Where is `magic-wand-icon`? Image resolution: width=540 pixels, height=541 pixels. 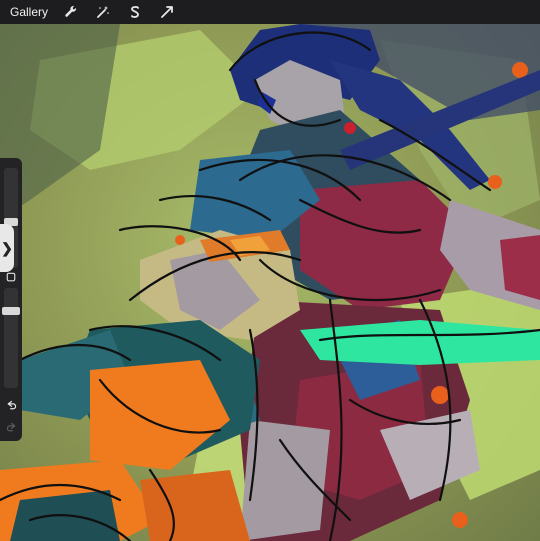 magic-wand-icon is located at coordinates (103, 12).